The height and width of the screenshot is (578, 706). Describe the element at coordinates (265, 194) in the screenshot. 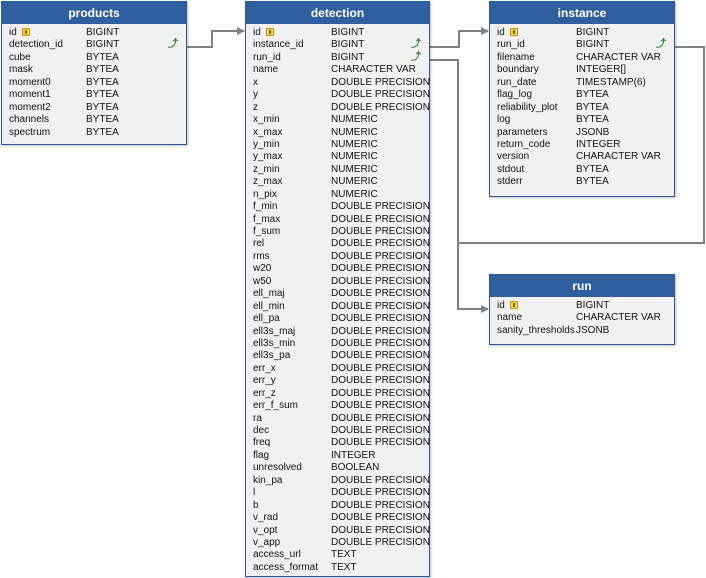

I see `column-name-text: n_pix` at that location.